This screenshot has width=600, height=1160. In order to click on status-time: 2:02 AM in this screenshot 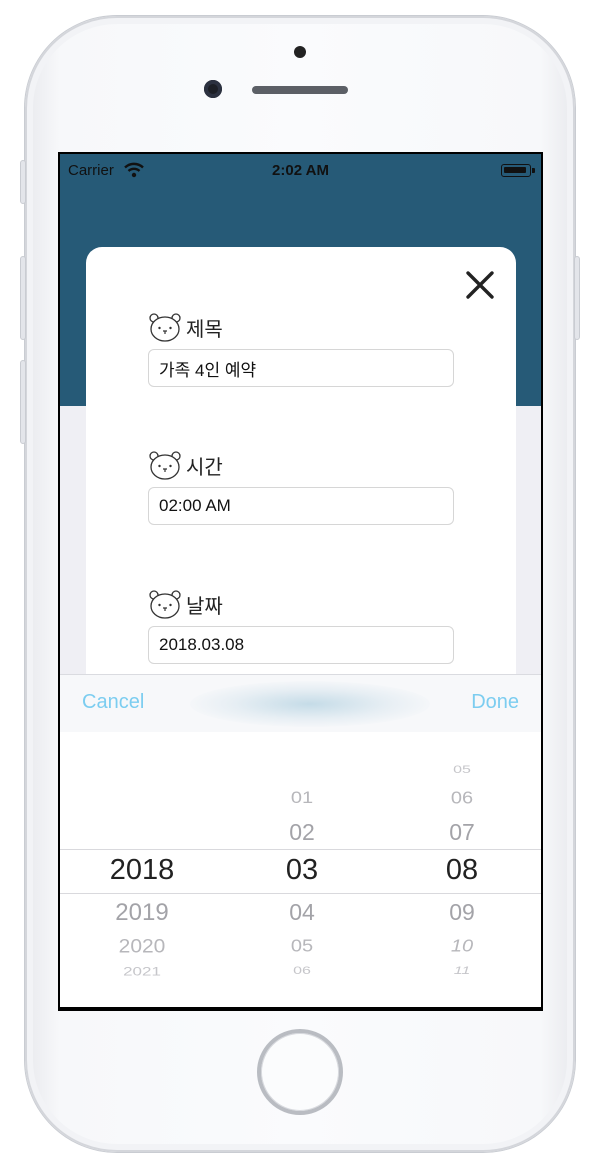, I will do `click(300, 170)`.